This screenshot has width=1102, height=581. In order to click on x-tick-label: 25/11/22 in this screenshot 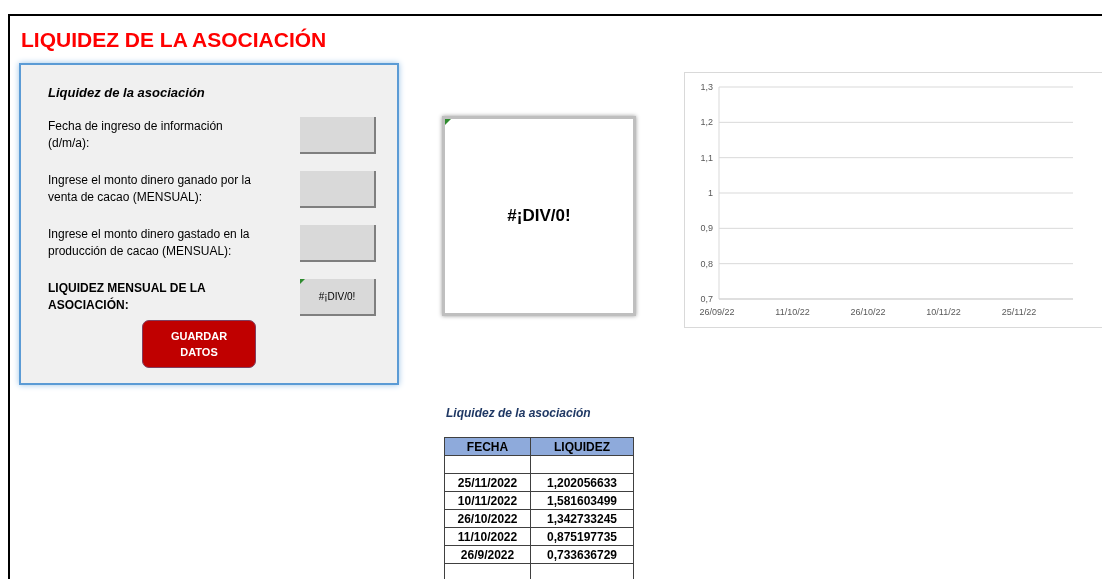, I will do `click(1019, 312)`.